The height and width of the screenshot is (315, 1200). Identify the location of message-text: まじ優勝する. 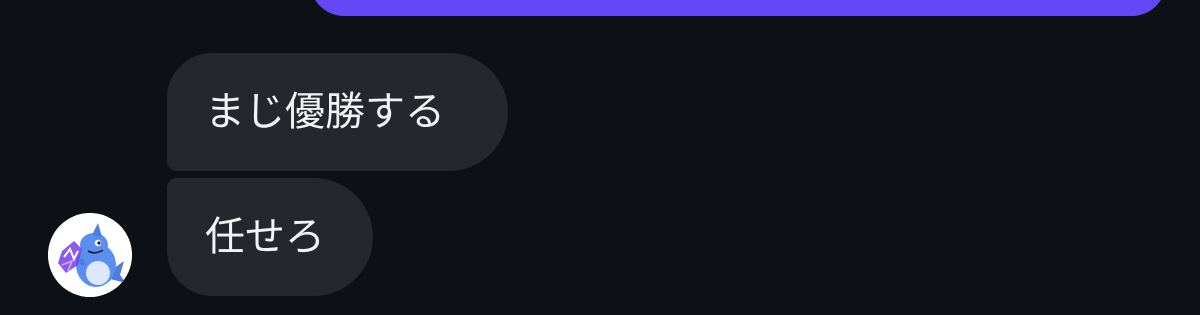
(325, 112).